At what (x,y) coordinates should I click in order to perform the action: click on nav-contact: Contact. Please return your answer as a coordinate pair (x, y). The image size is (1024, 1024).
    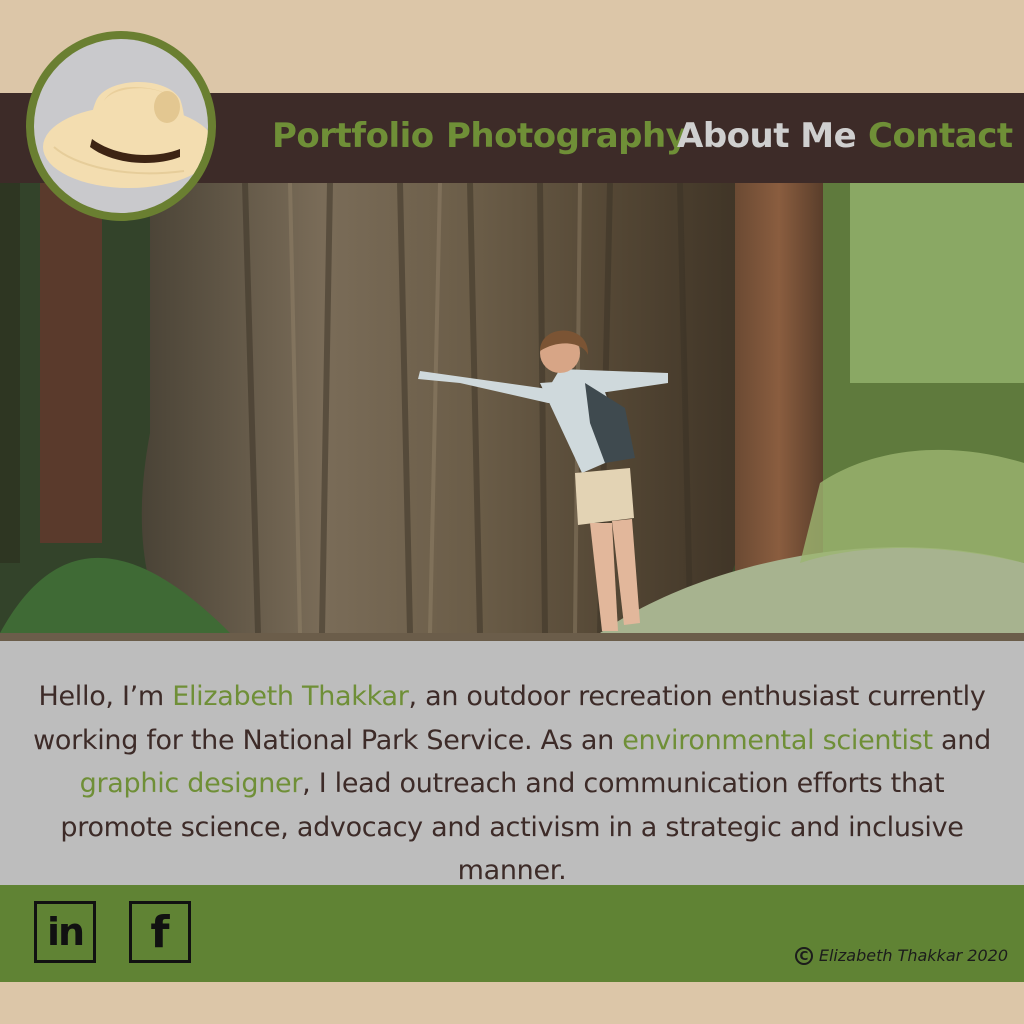
    Looking at the image, I should click on (940, 136).